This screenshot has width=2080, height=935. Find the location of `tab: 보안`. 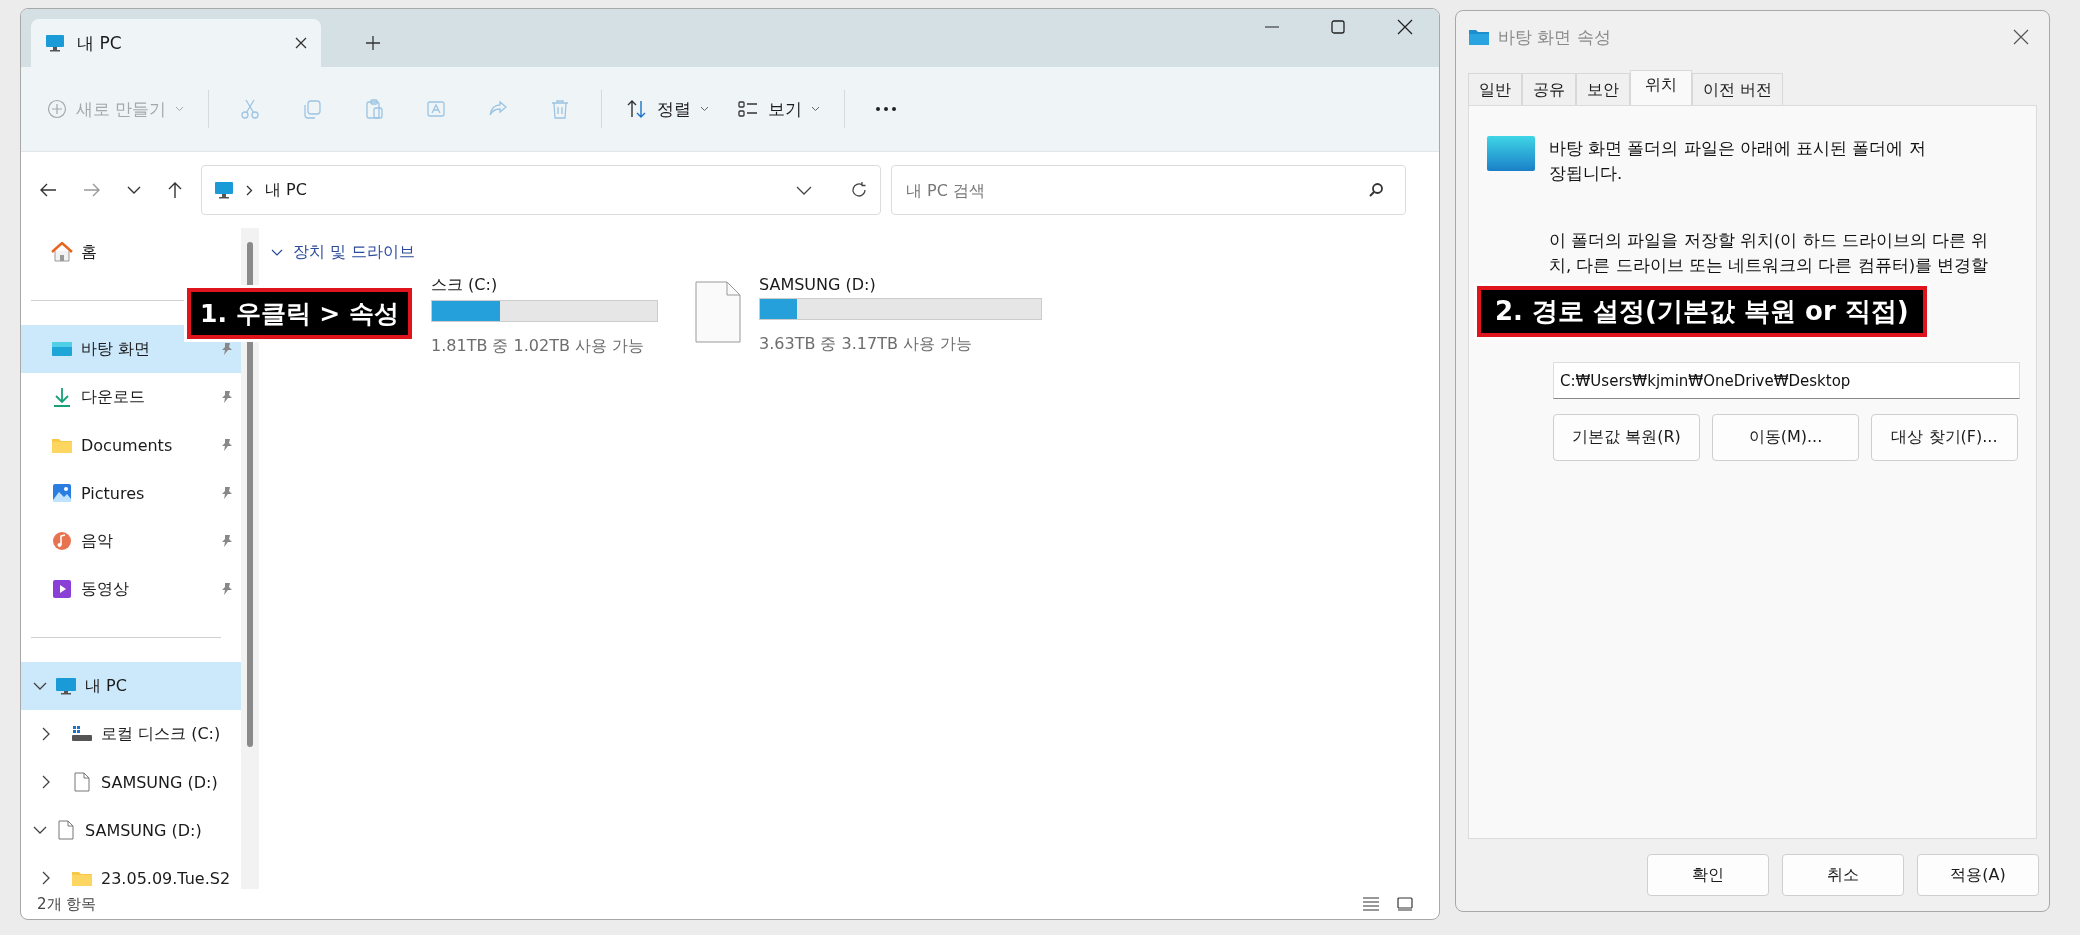

tab: 보안 is located at coordinates (1603, 89).